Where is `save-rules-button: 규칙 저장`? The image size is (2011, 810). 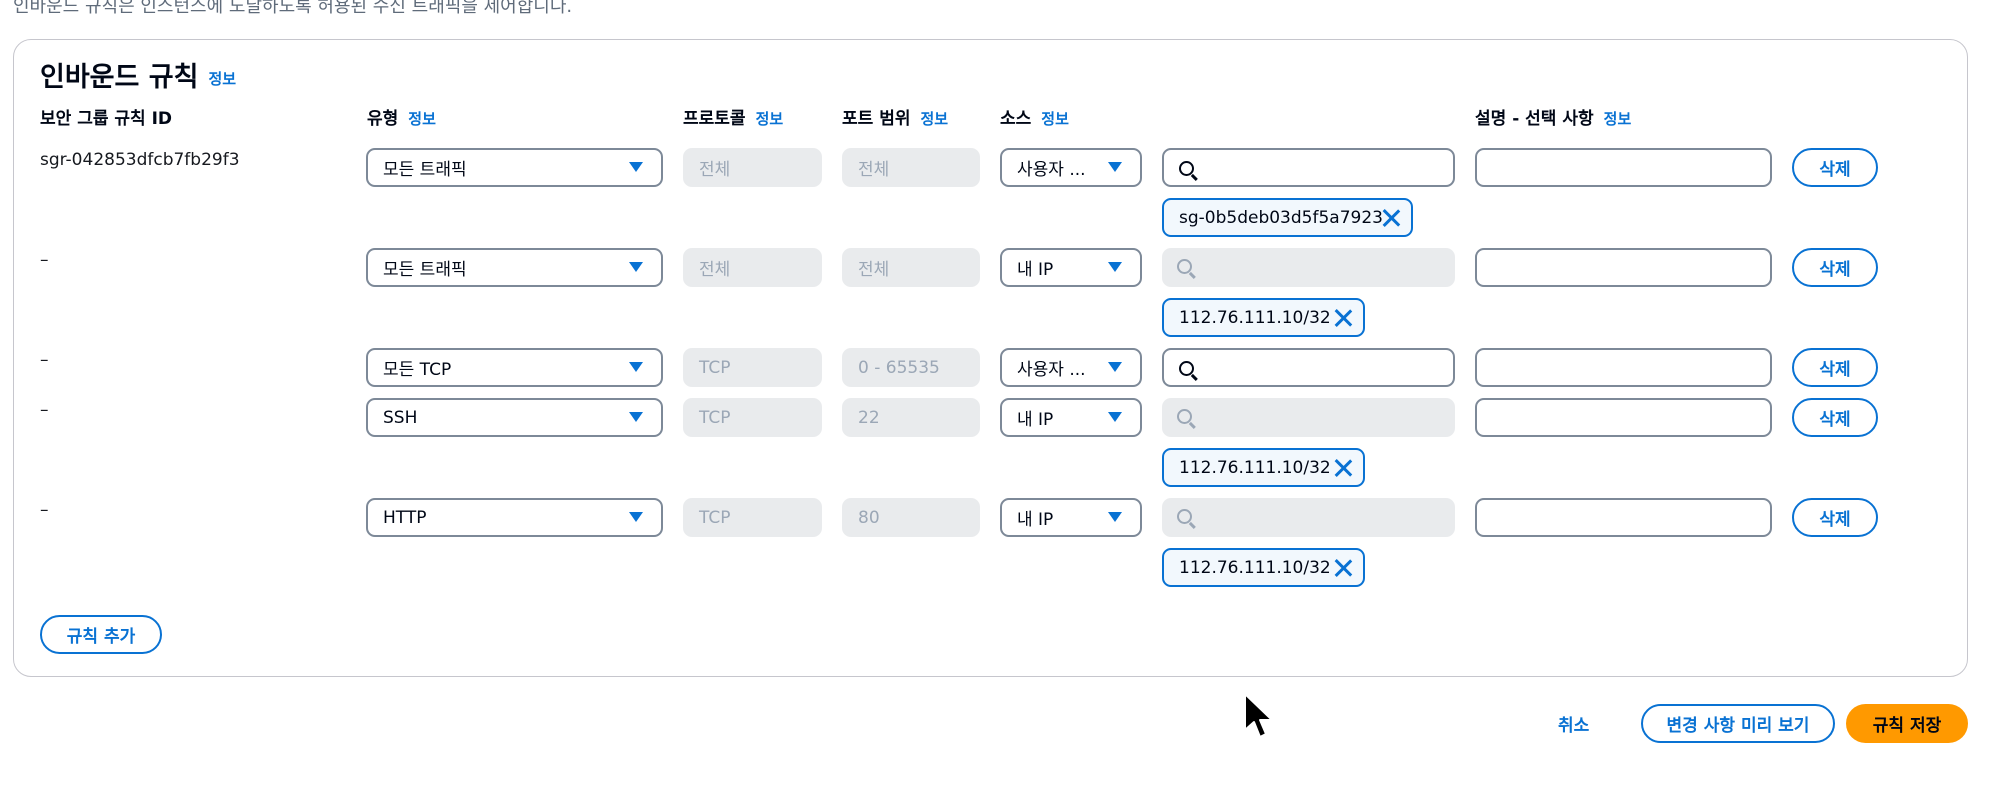
save-rules-button: 규칙 저장 is located at coordinates (1907, 723).